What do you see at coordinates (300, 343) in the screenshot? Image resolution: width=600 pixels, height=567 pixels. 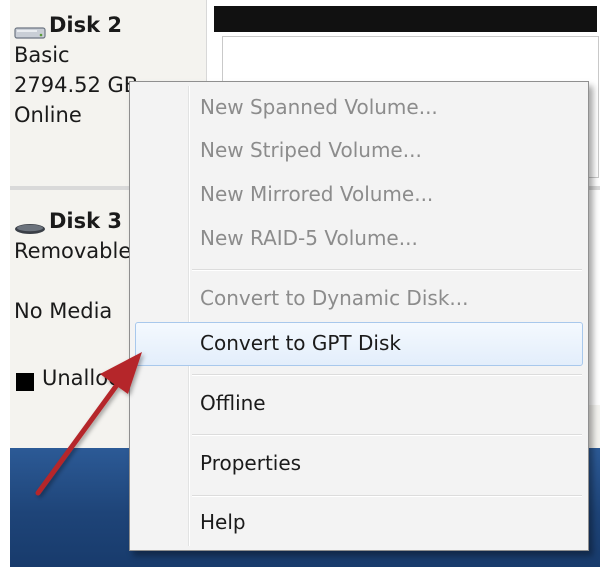 I see `menu-item-convert-to-gpt-disk: Convert to GPT Disk` at bounding box center [300, 343].